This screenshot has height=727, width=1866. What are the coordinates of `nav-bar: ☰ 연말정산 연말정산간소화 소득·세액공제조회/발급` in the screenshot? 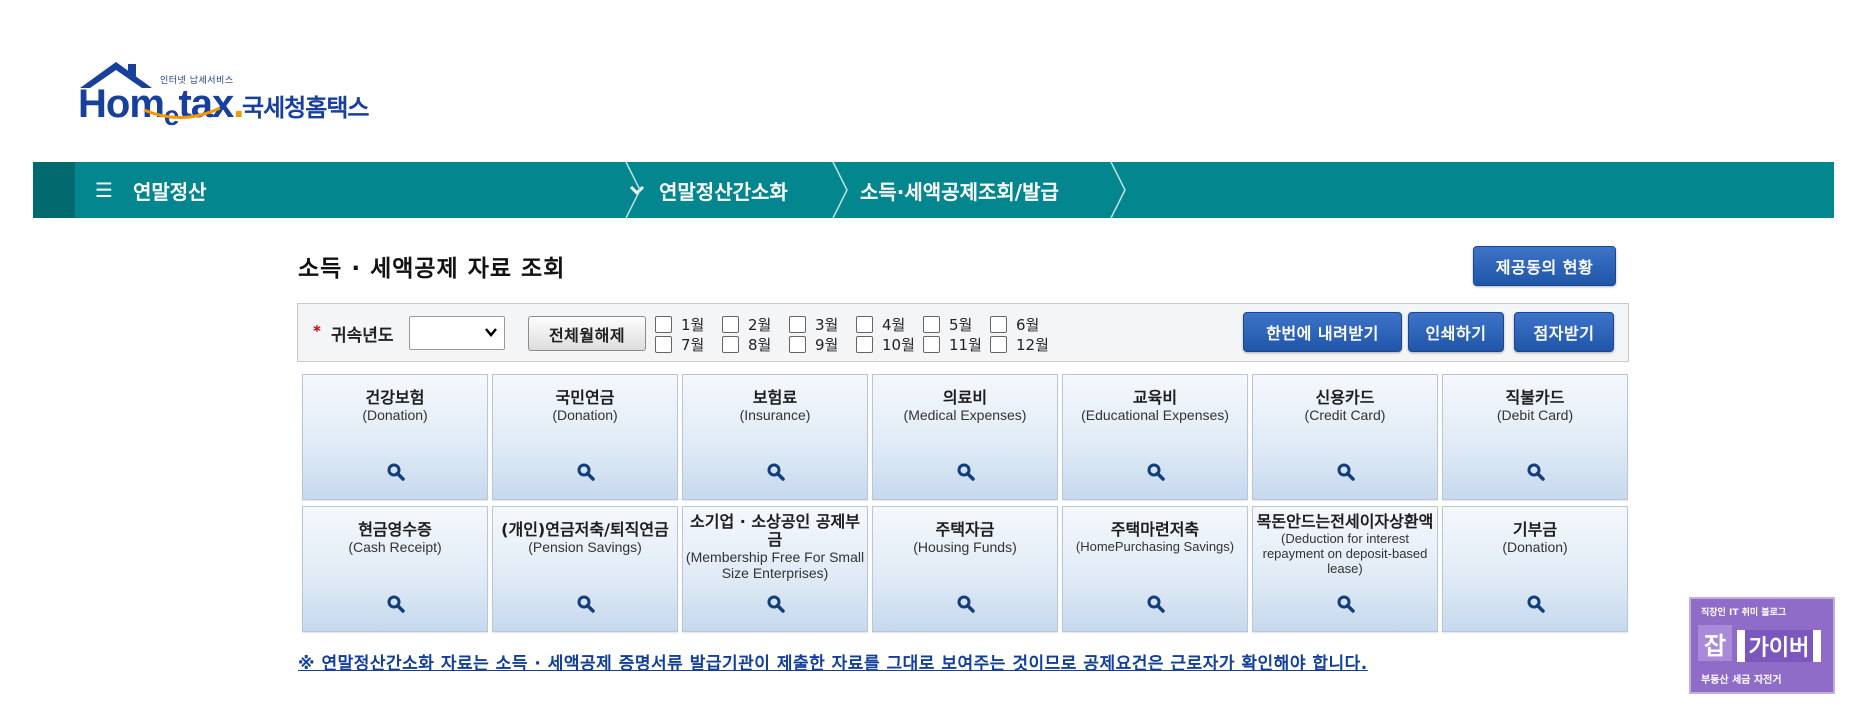 It's located at (933, 190).